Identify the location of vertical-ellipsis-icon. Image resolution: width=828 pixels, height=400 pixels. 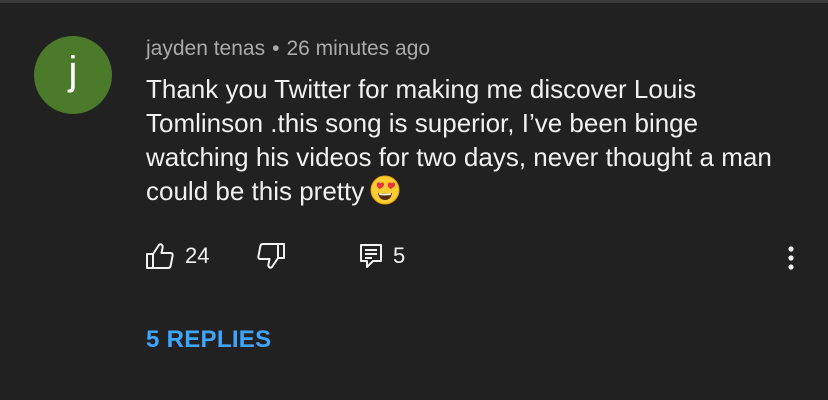
(791, 262).